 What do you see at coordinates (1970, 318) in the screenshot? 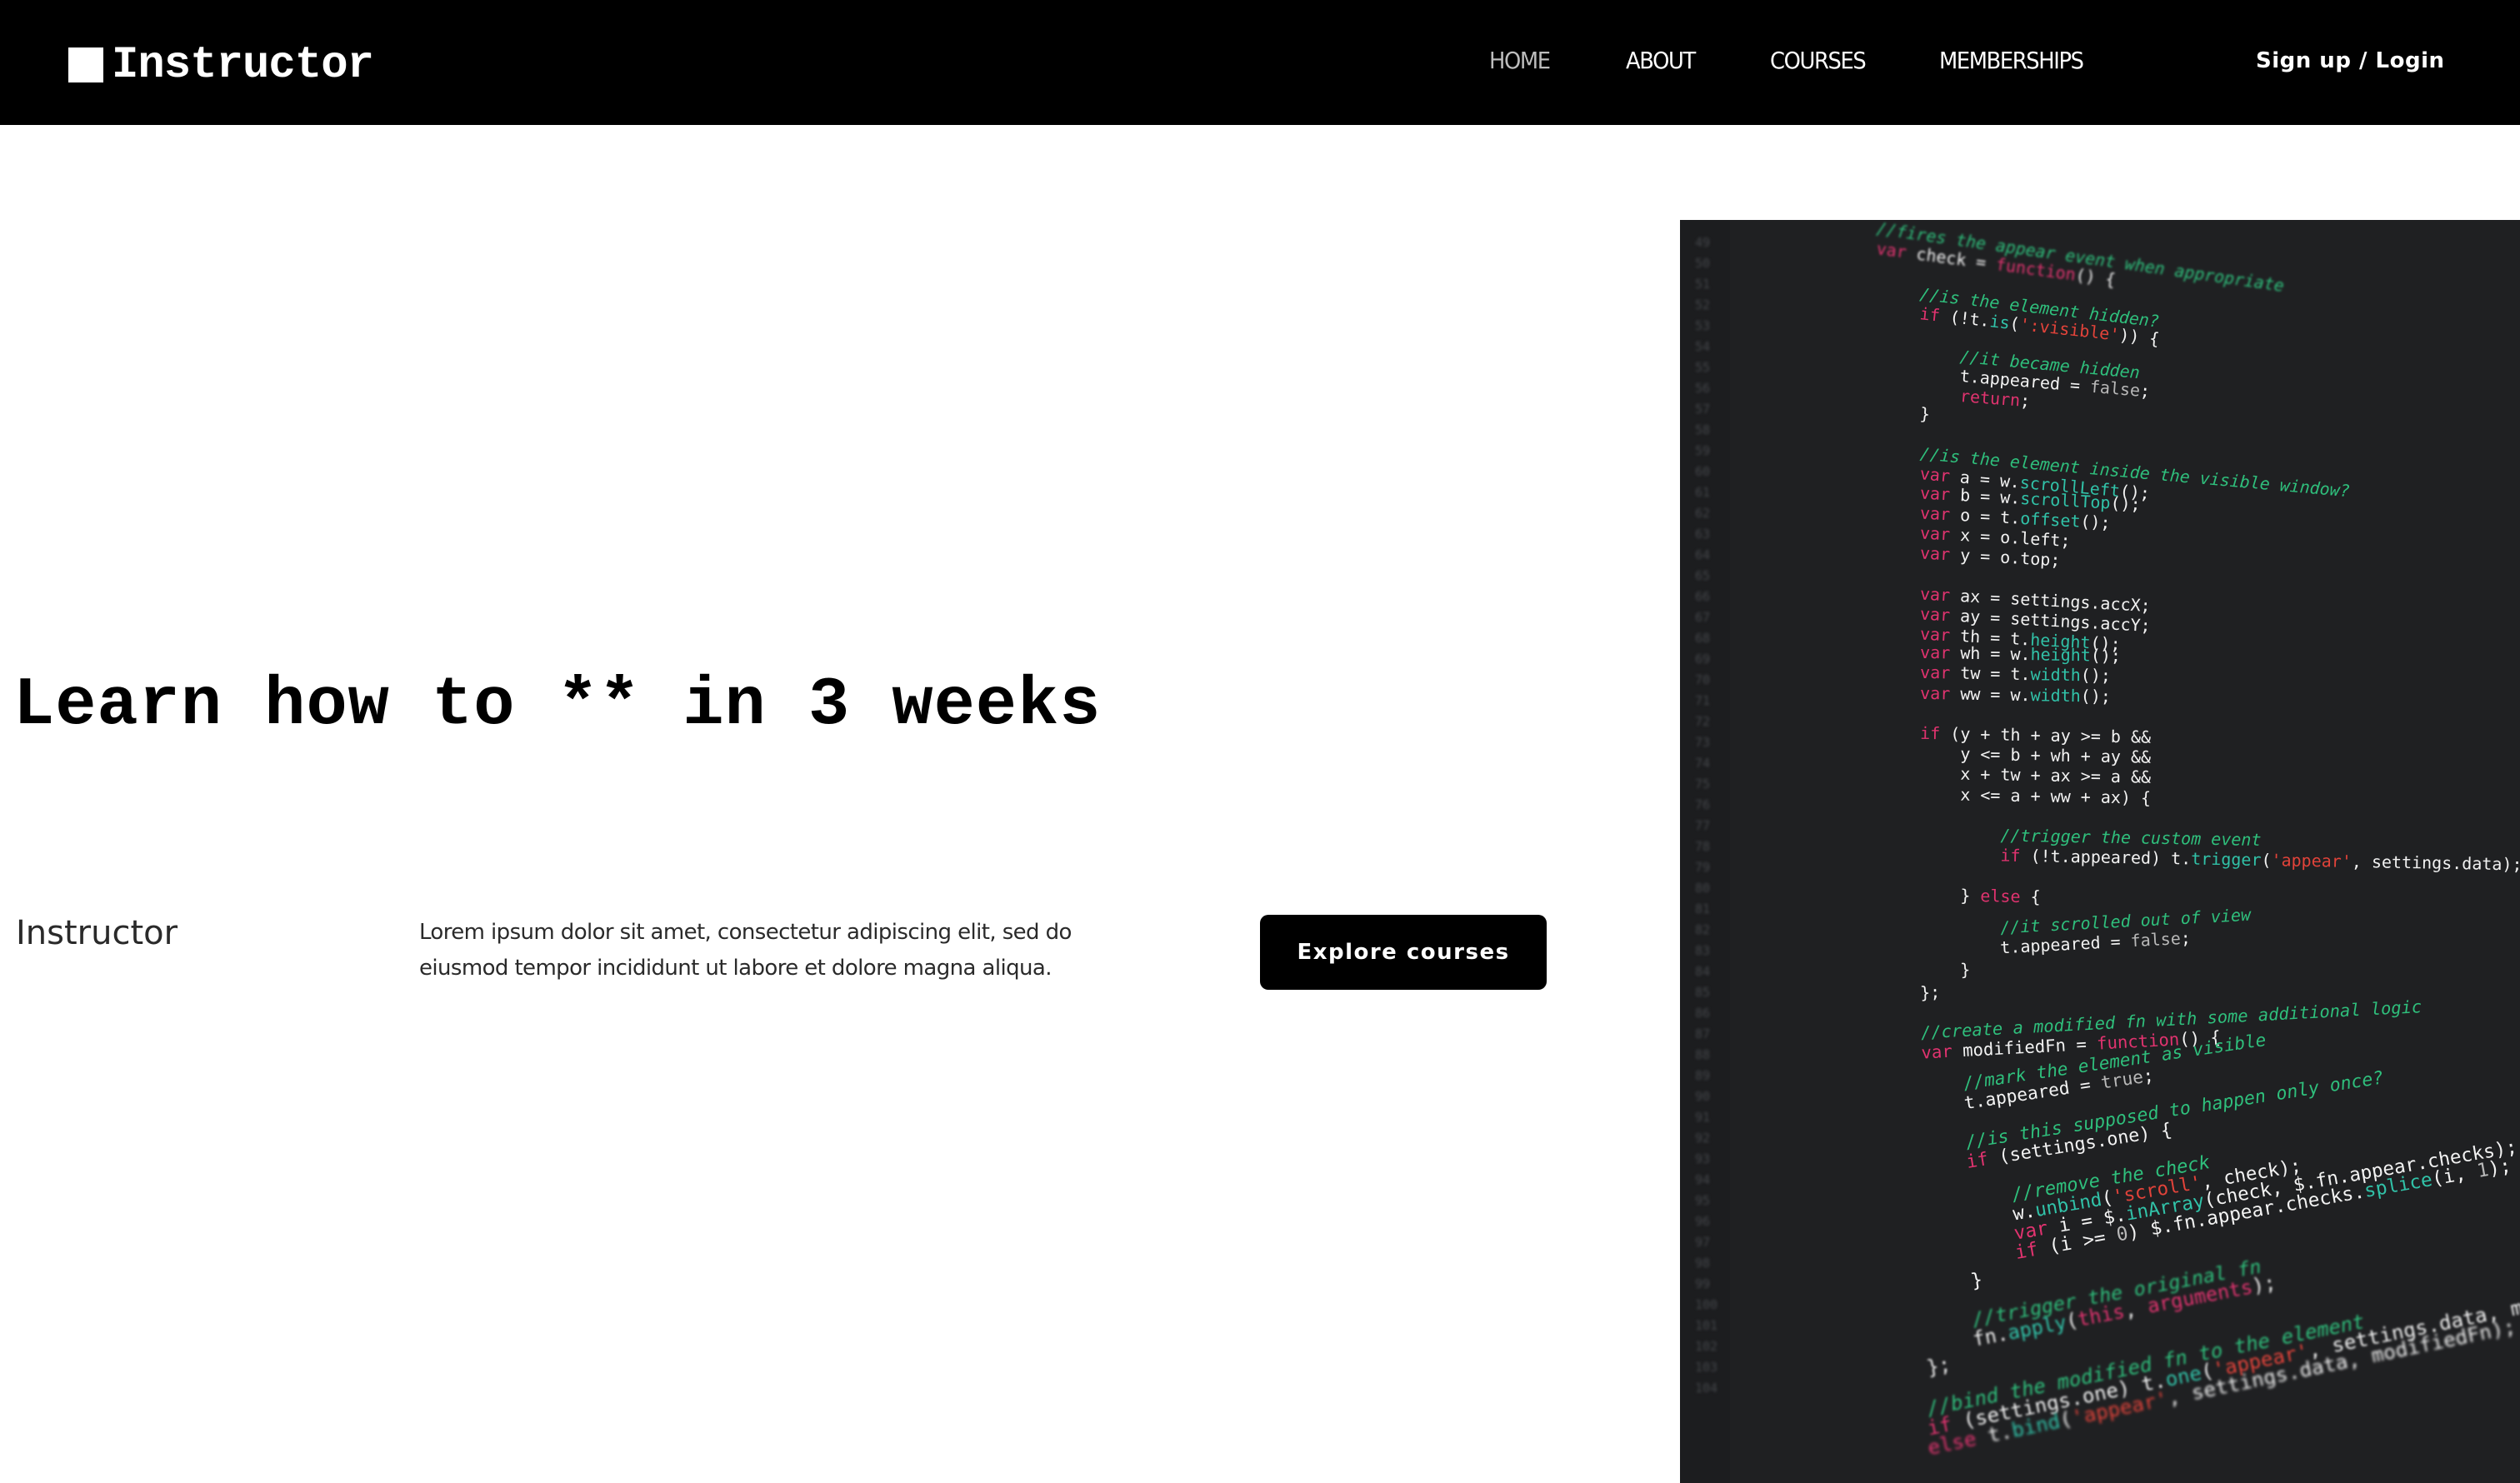
I see `code-token: (!t.` at bounding box center [1970, 318].